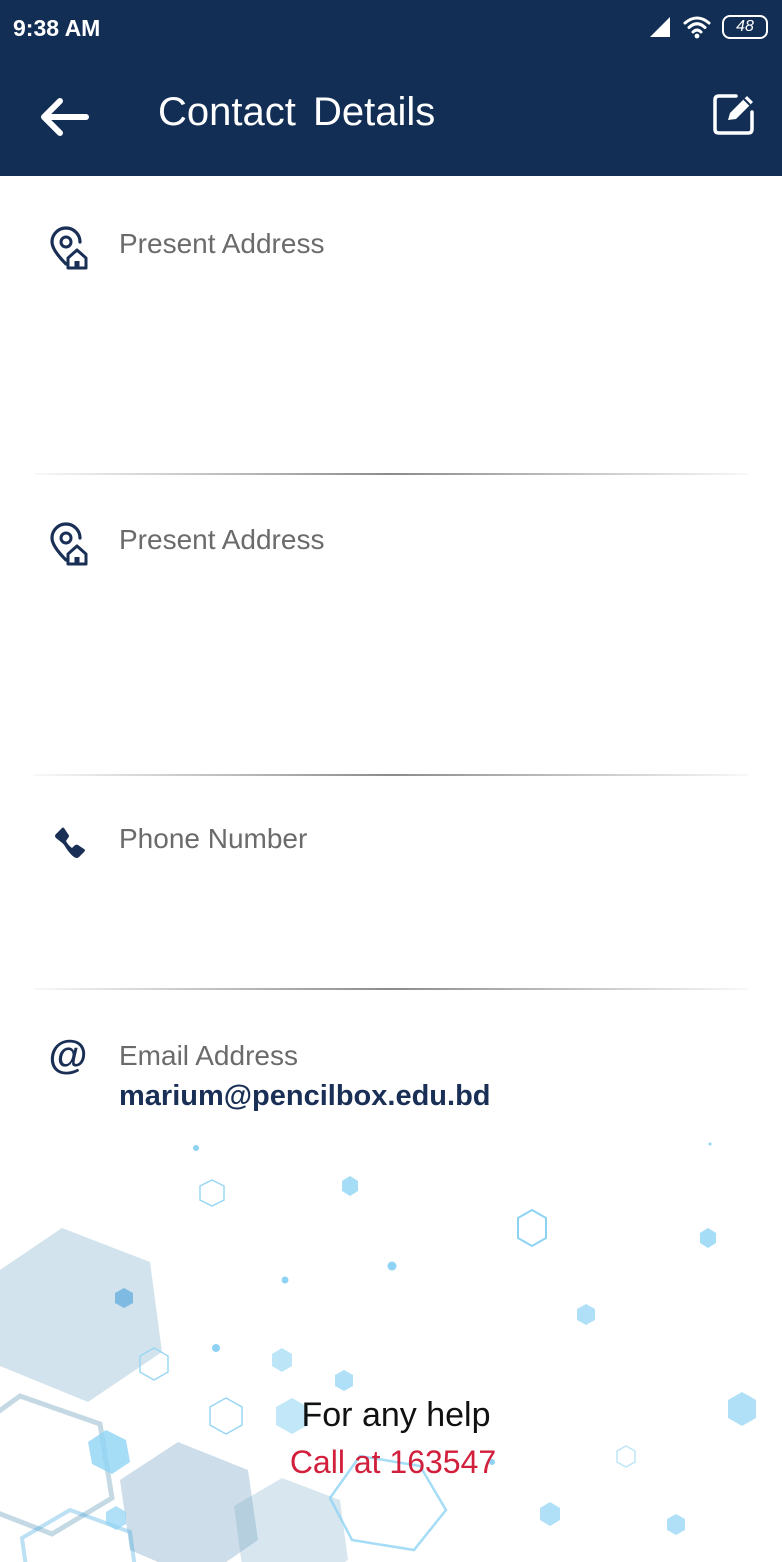 The image size is (782, 1562). What do you see at coordinates (697, 27) in the screenshot?
I see `wifi-icon` at bounding box center [697, 27].